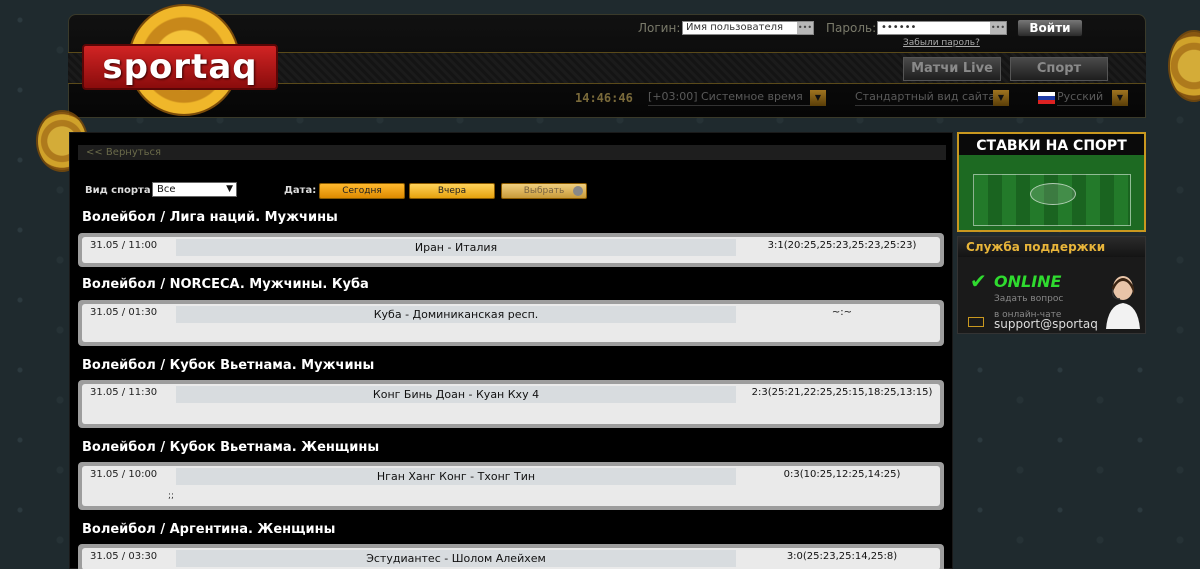 The image size is (1200, 569). What do you see at coordinates (1080, 96) in the screenshot?
I see `language-value: Русский` at bounding box center [1080, 96].